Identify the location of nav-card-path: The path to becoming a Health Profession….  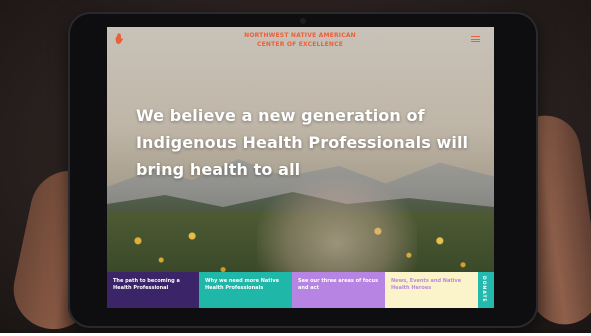
(153, 290).